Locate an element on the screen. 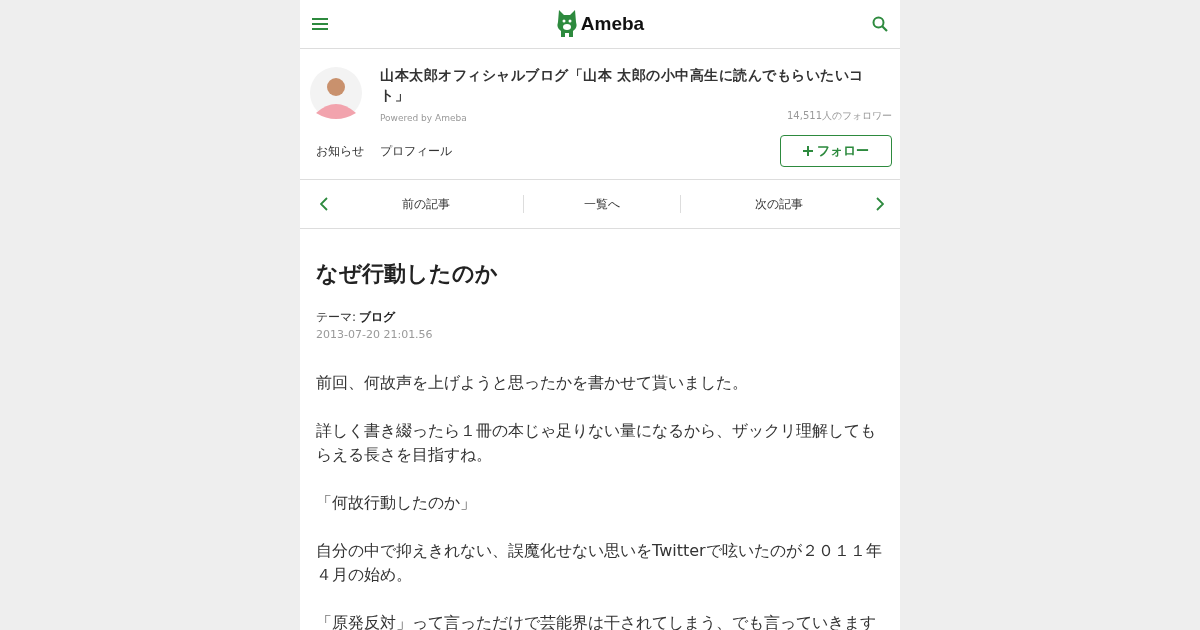 The image size is (1200, 630). article-date: 2013-07-20 21:01.56 is located at coordinates (375, 334).